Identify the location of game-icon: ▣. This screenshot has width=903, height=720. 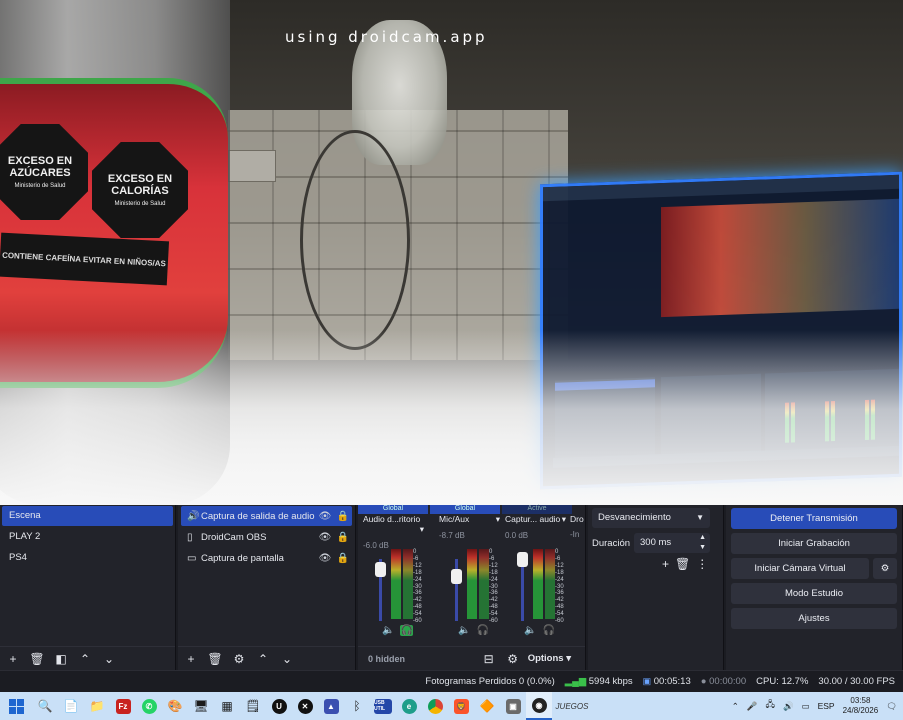
(513, 706).